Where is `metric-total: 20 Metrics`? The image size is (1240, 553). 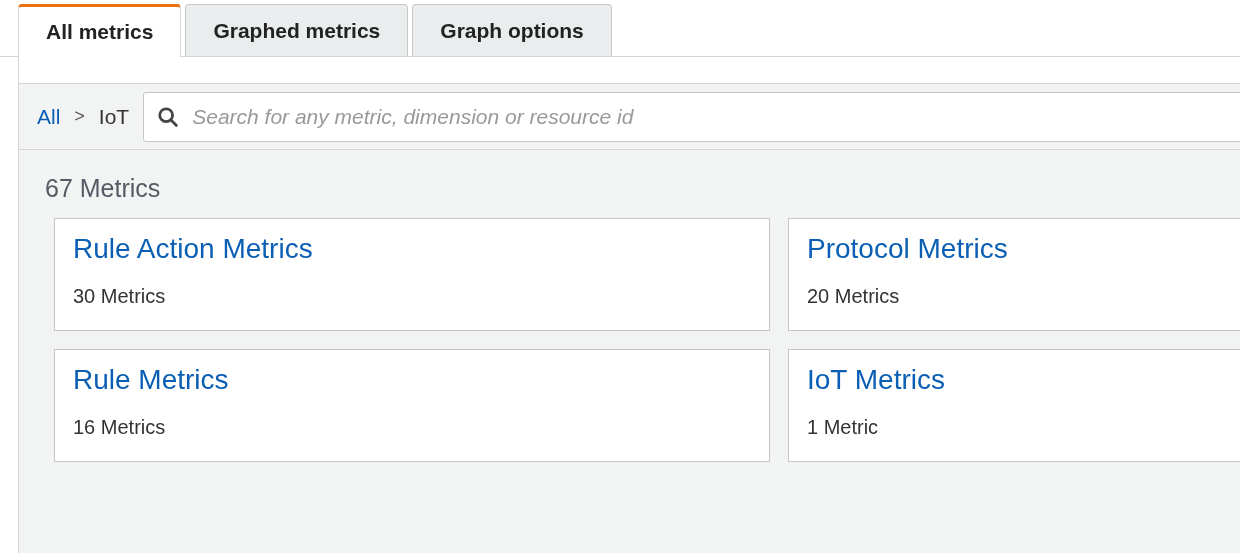 metric-total: 20 Metrics is located at coordinates (854, 296).